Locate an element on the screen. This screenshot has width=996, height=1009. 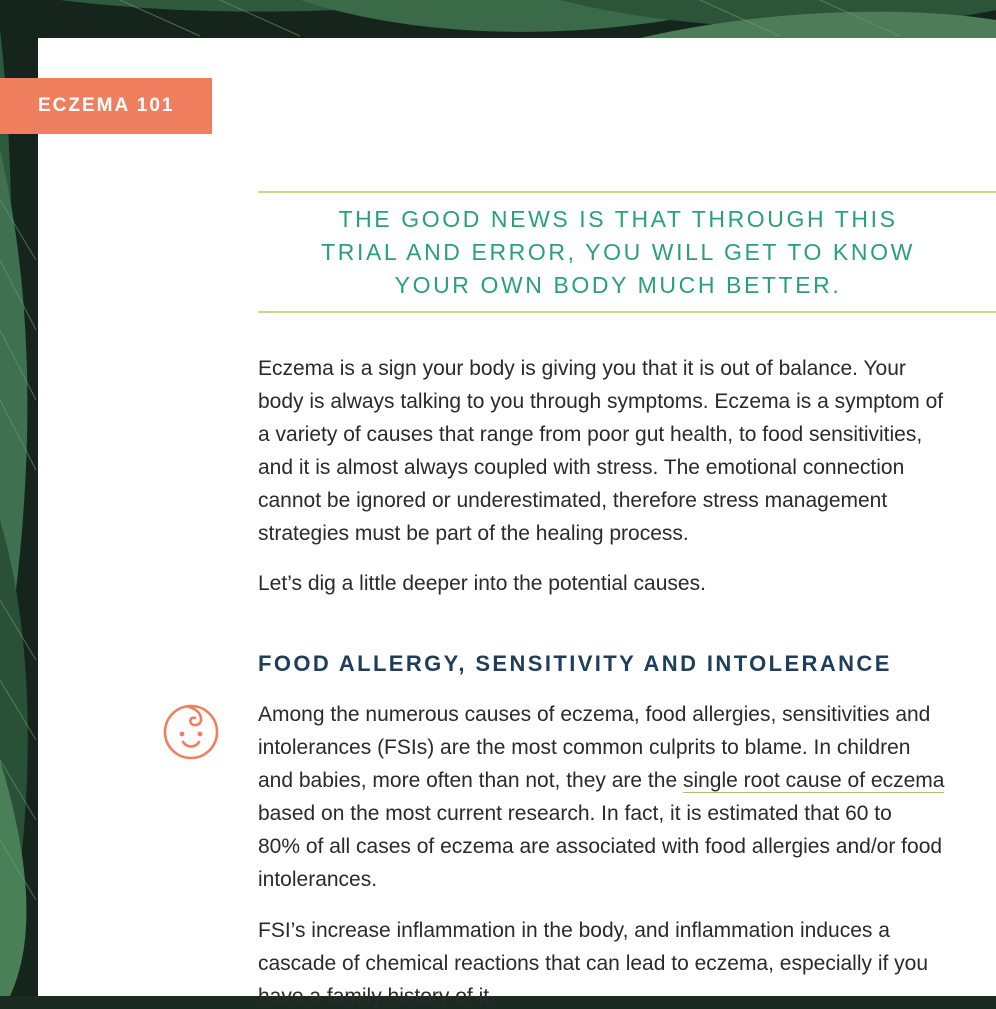
section-tag-label: ECZEMA 101 is located at coordinates (106, 105).